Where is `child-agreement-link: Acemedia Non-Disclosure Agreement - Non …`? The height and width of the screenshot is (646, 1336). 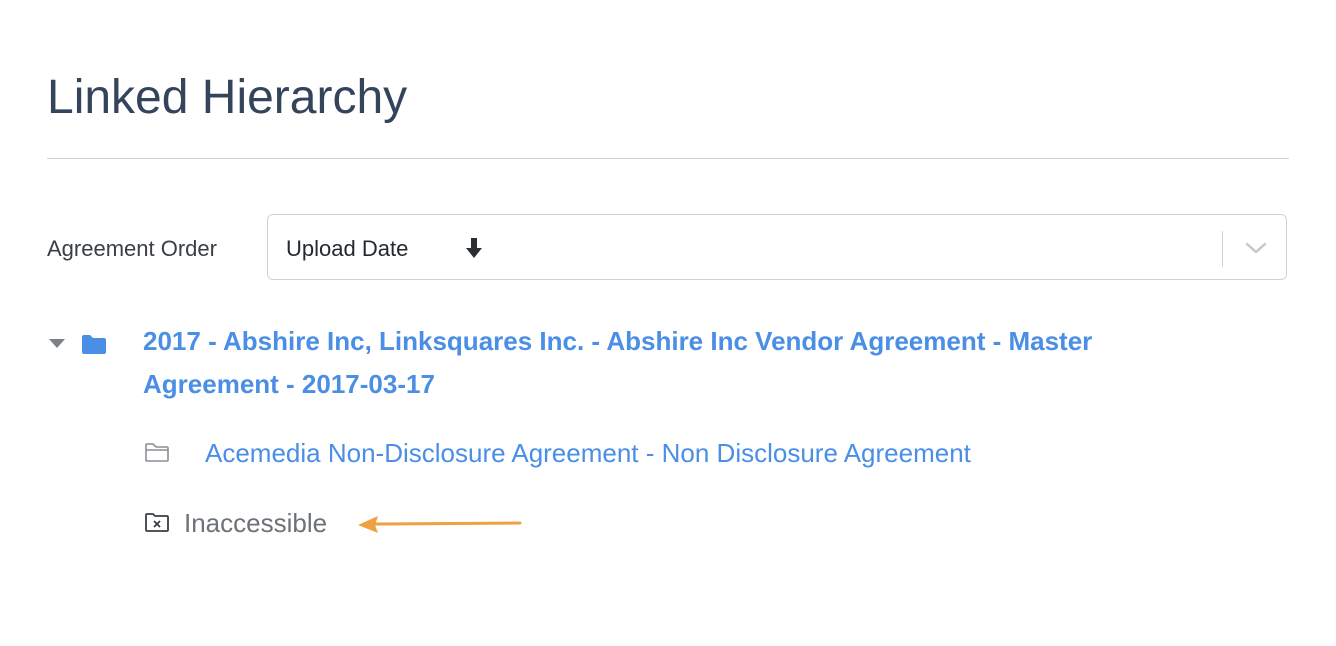
child-agreement-link: Acemedia Non-Disclosure Agreement - Non … is located at coordinates (588, 453).